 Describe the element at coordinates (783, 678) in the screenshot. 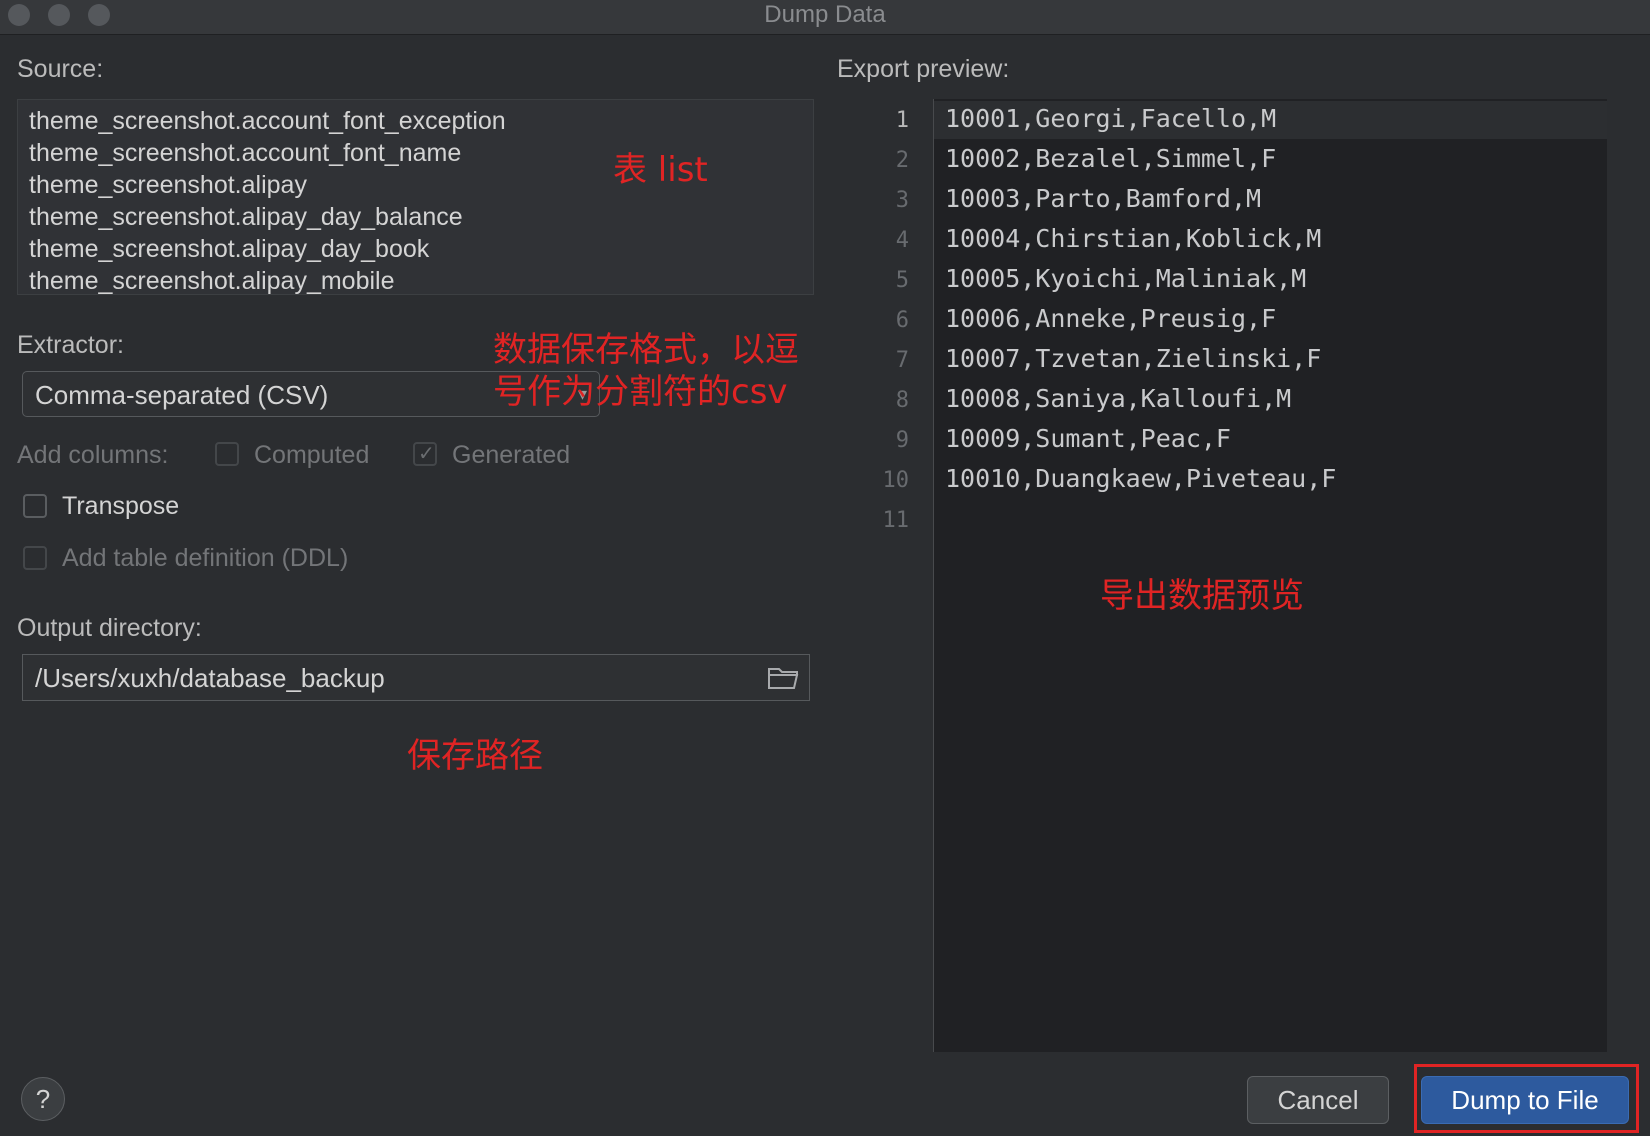

I see `folder-icon` at that location.